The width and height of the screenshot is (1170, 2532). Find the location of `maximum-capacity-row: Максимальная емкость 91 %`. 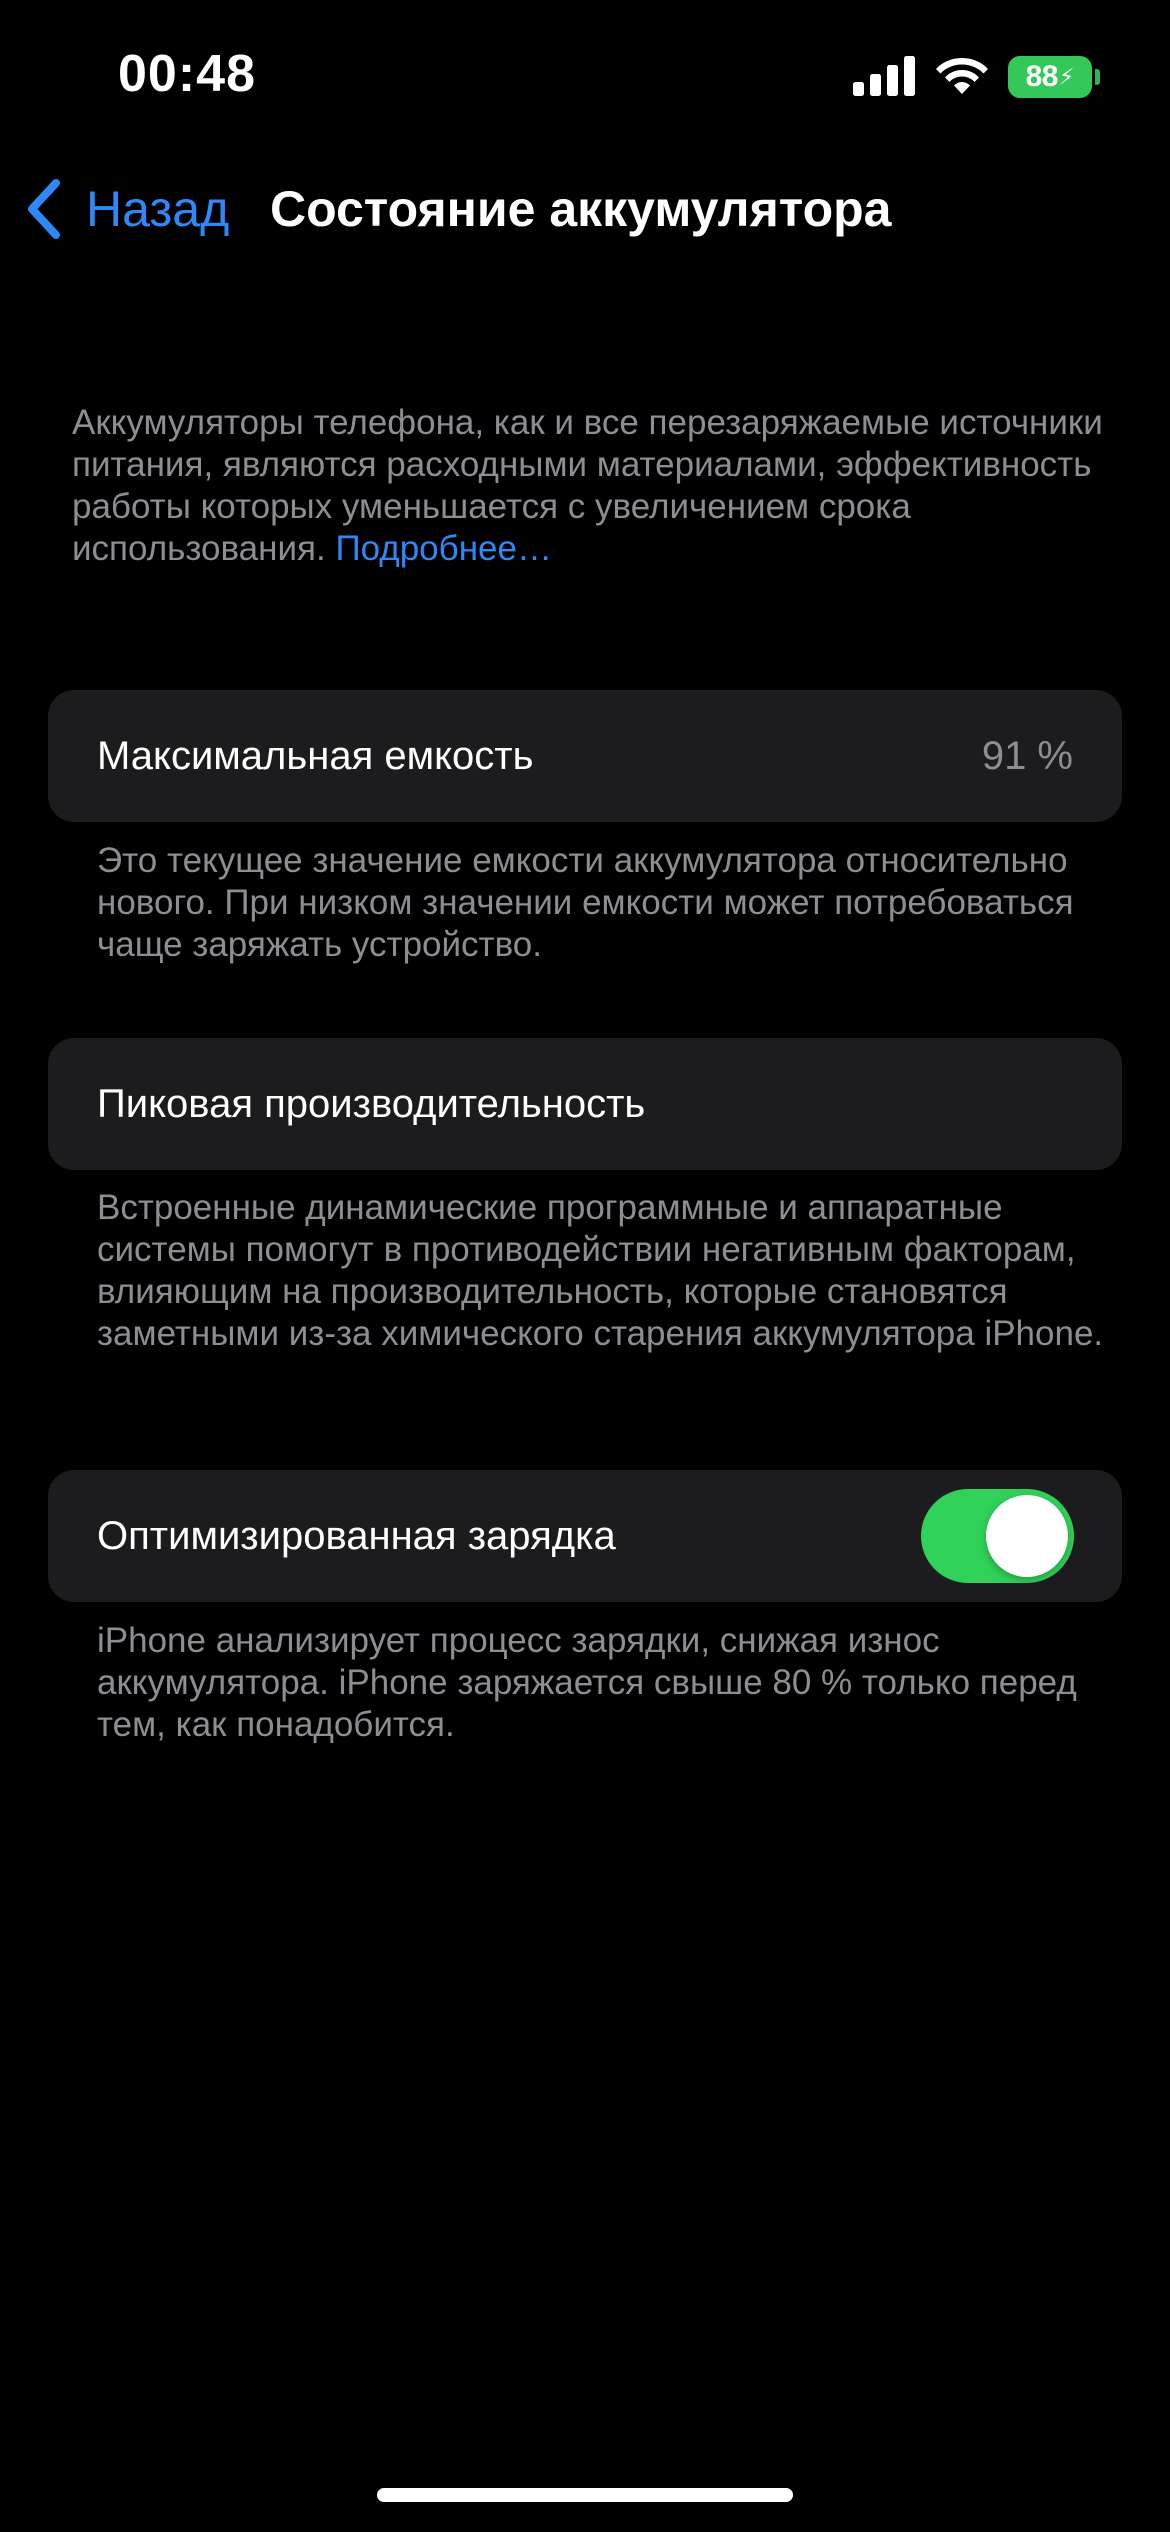

maximum-capacity-row: Максимальная емкость 91 % is located at coordinates (585, 756).